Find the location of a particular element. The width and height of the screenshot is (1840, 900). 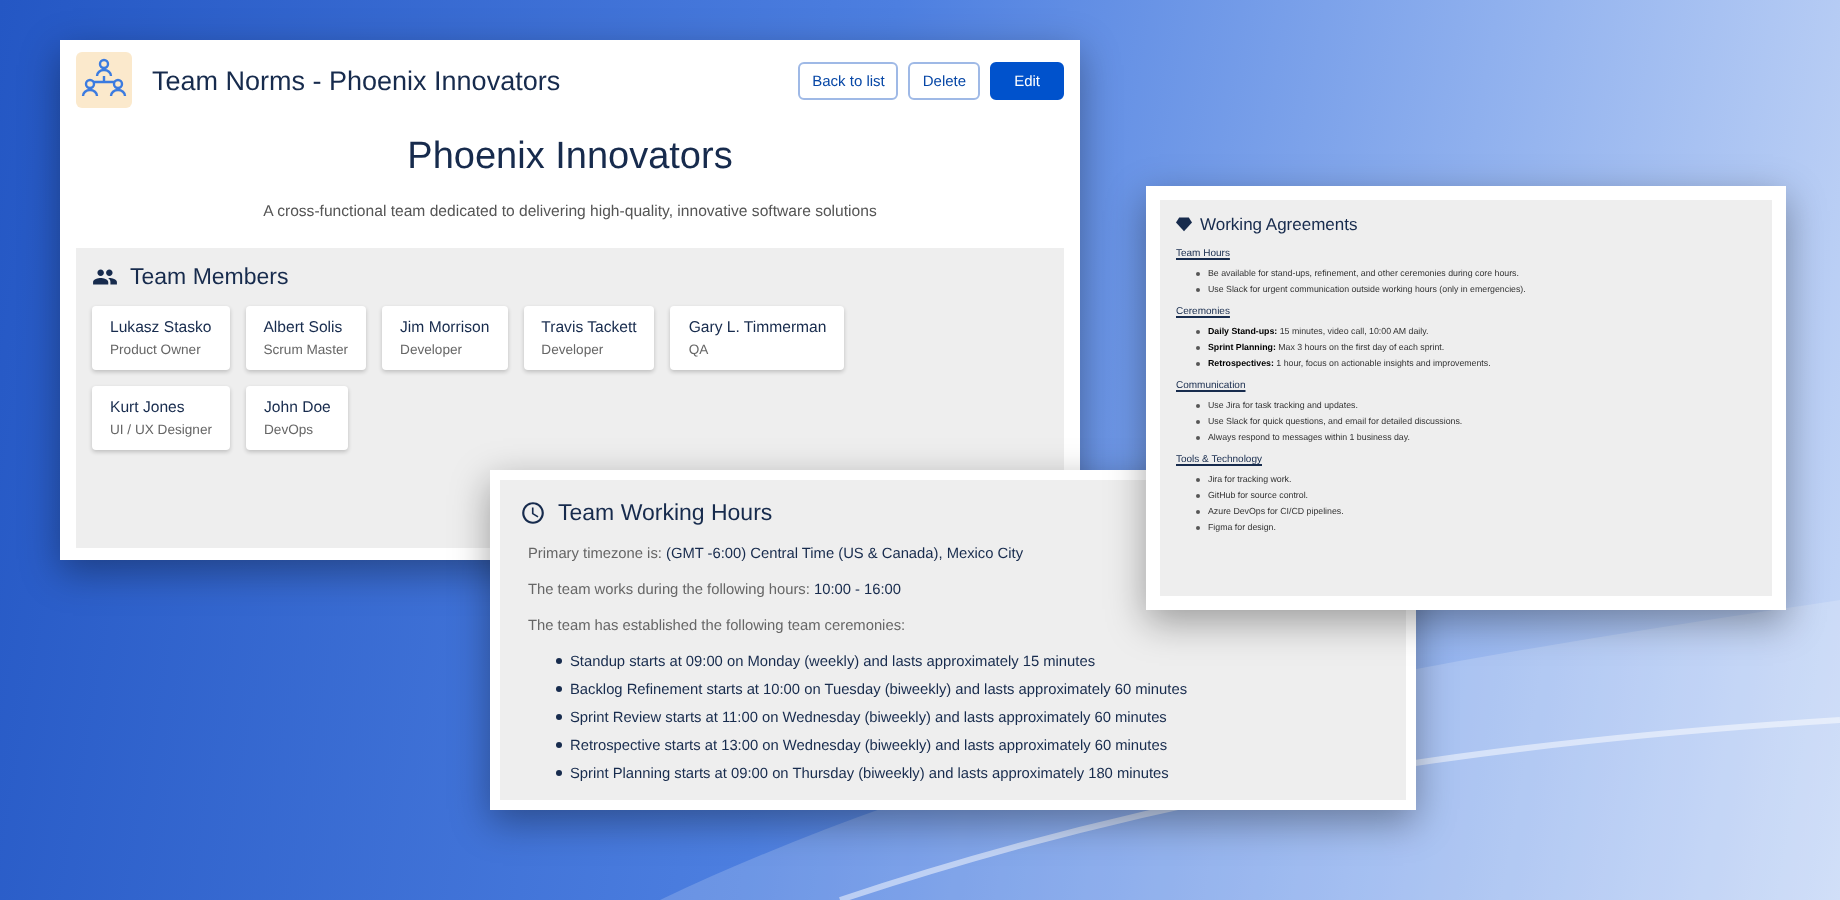

section-title: Team Members is located at coordinates (209, 277).